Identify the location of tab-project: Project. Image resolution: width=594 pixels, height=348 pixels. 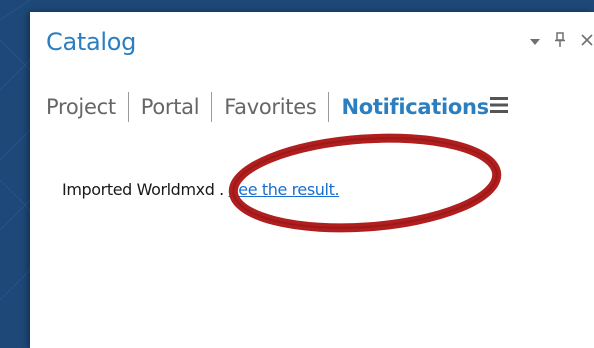
(81, 107).